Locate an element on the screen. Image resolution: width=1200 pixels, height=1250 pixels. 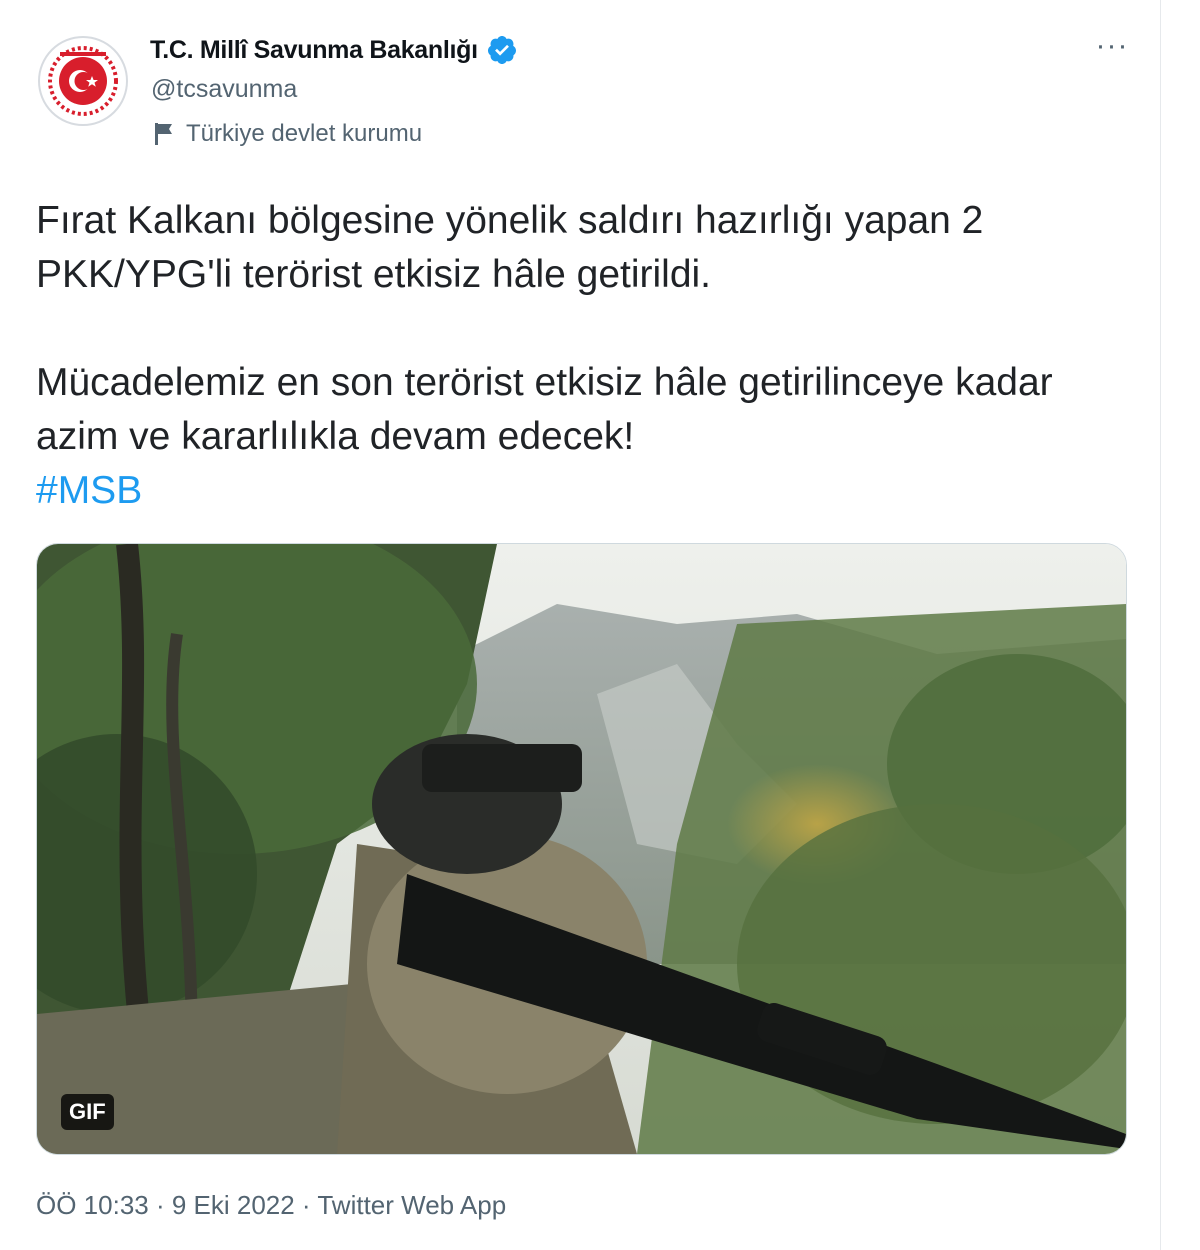
ministry-emblem-logo is located at coordinates (83, 81).